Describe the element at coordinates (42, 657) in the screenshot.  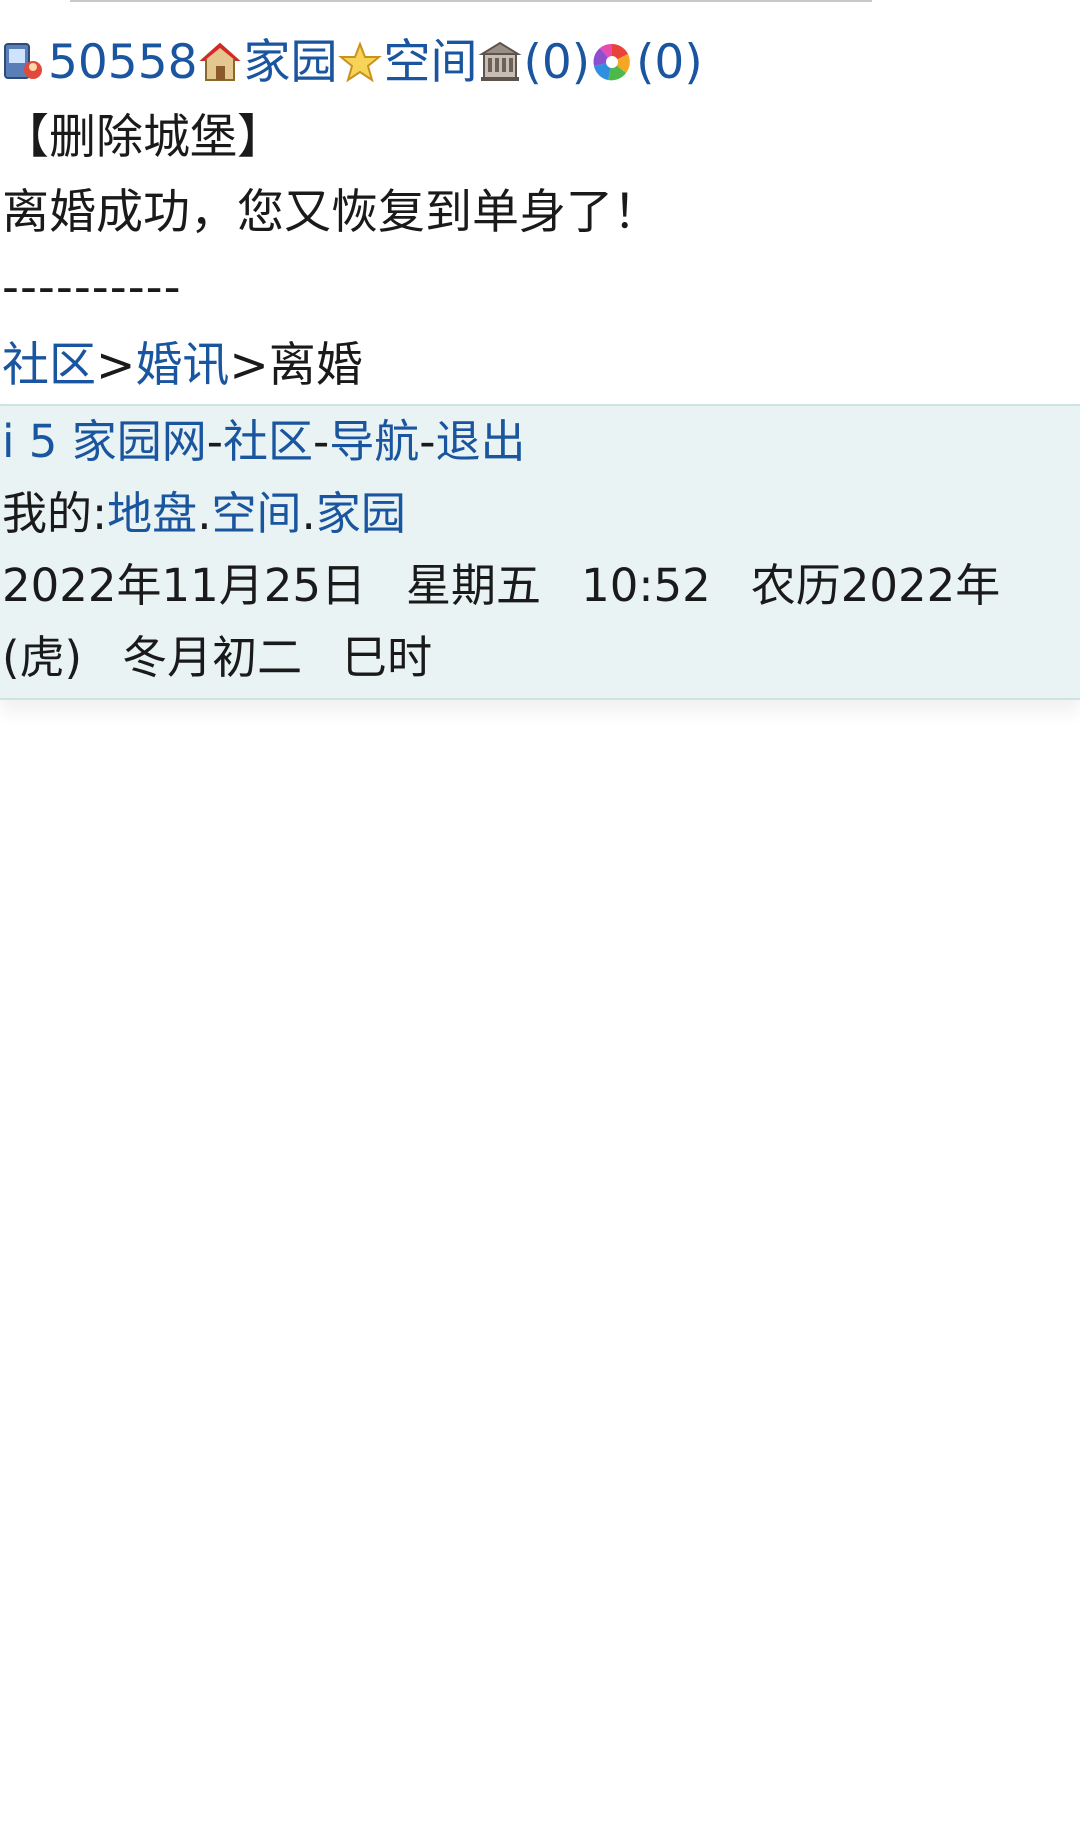
I see `footer-zodiac: (虎)` at that location.